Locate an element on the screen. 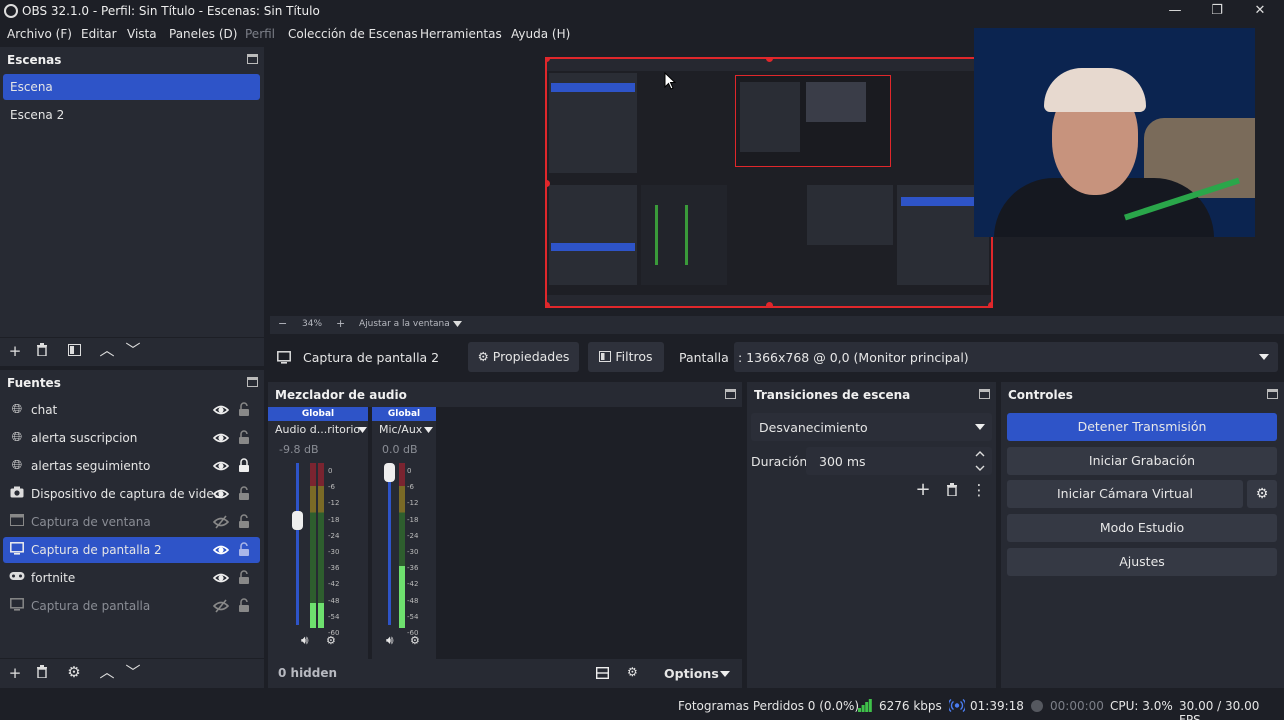 This screenshot has width=1284, height=720. gamepad-icon is located at coordinates (17, 578).